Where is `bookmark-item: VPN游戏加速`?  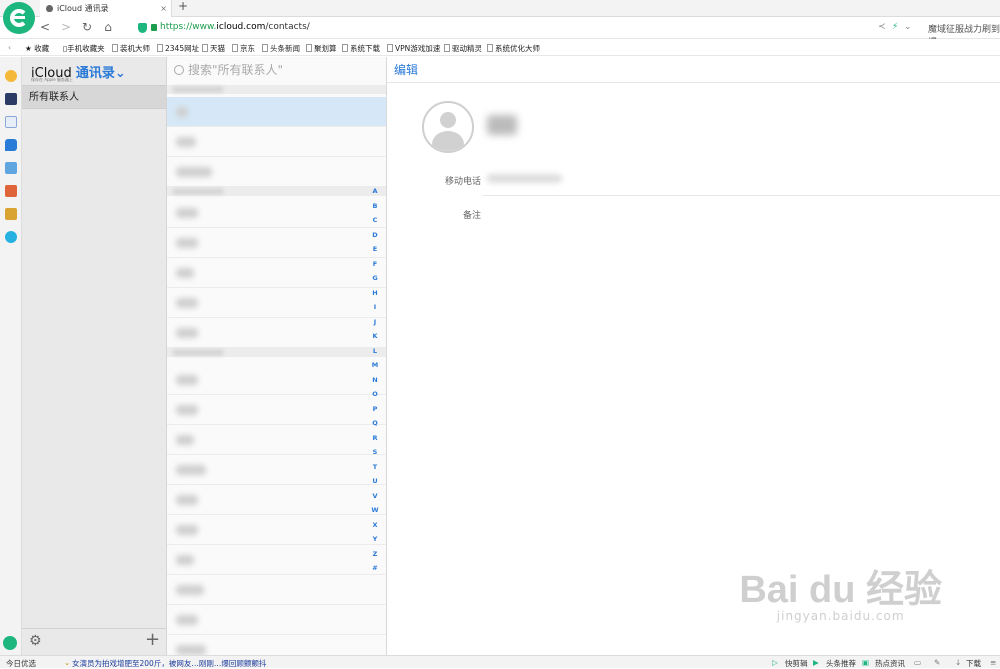
bookmark-item: VPN游戏加速 is located at coordinates (413, 48).